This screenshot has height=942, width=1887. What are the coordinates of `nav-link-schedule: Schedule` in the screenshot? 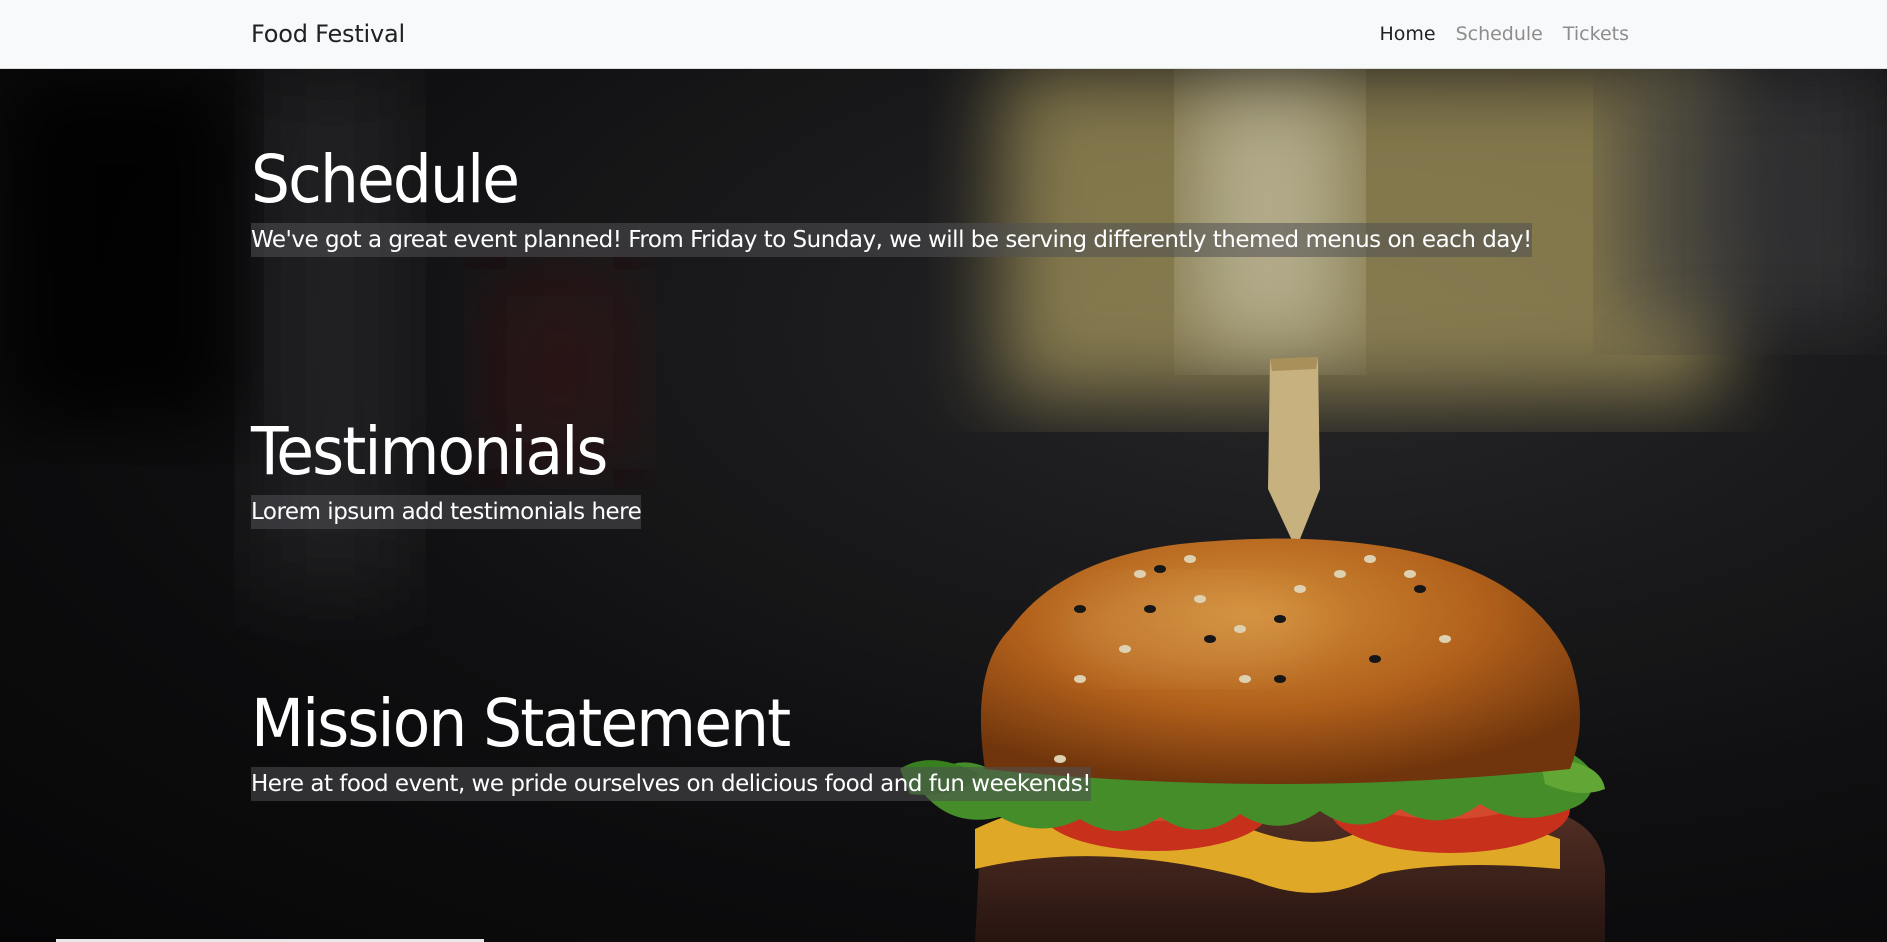 It's located at (1499, 34).